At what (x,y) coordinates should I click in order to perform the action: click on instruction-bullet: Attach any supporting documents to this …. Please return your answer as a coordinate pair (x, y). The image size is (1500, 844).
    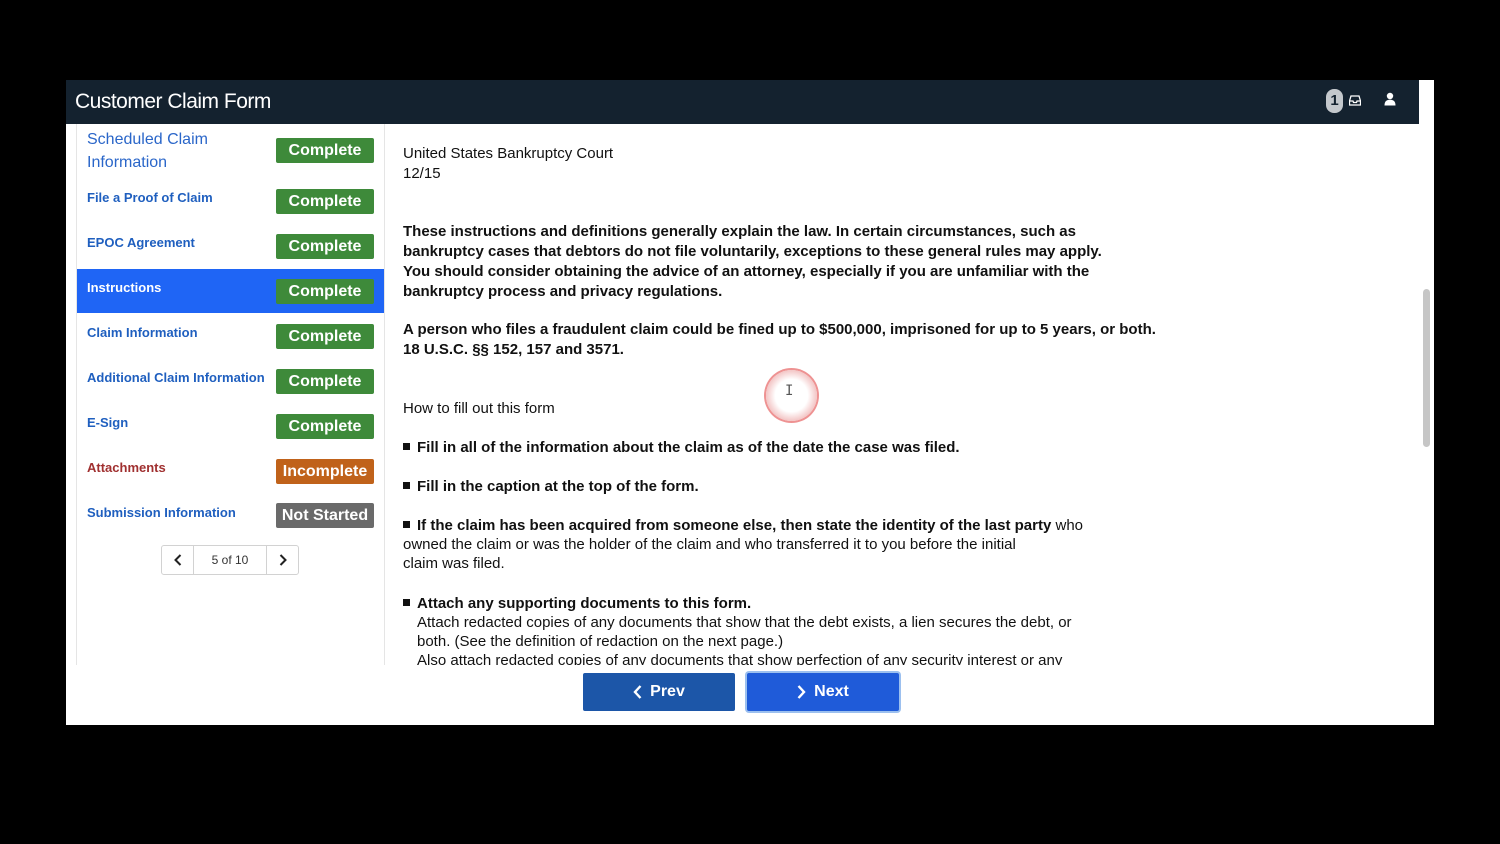
    Looking at the image, I should click on (577, 604).